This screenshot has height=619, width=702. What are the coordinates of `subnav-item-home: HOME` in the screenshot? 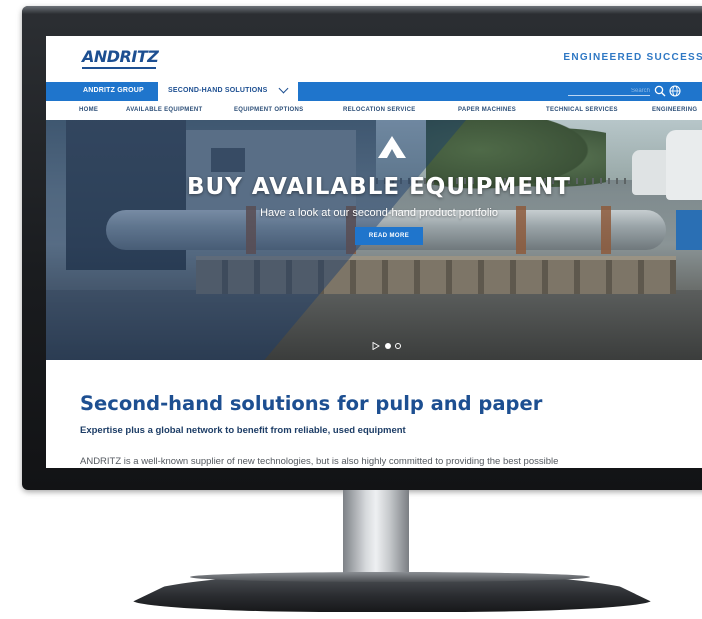 It's located at (88, 110).